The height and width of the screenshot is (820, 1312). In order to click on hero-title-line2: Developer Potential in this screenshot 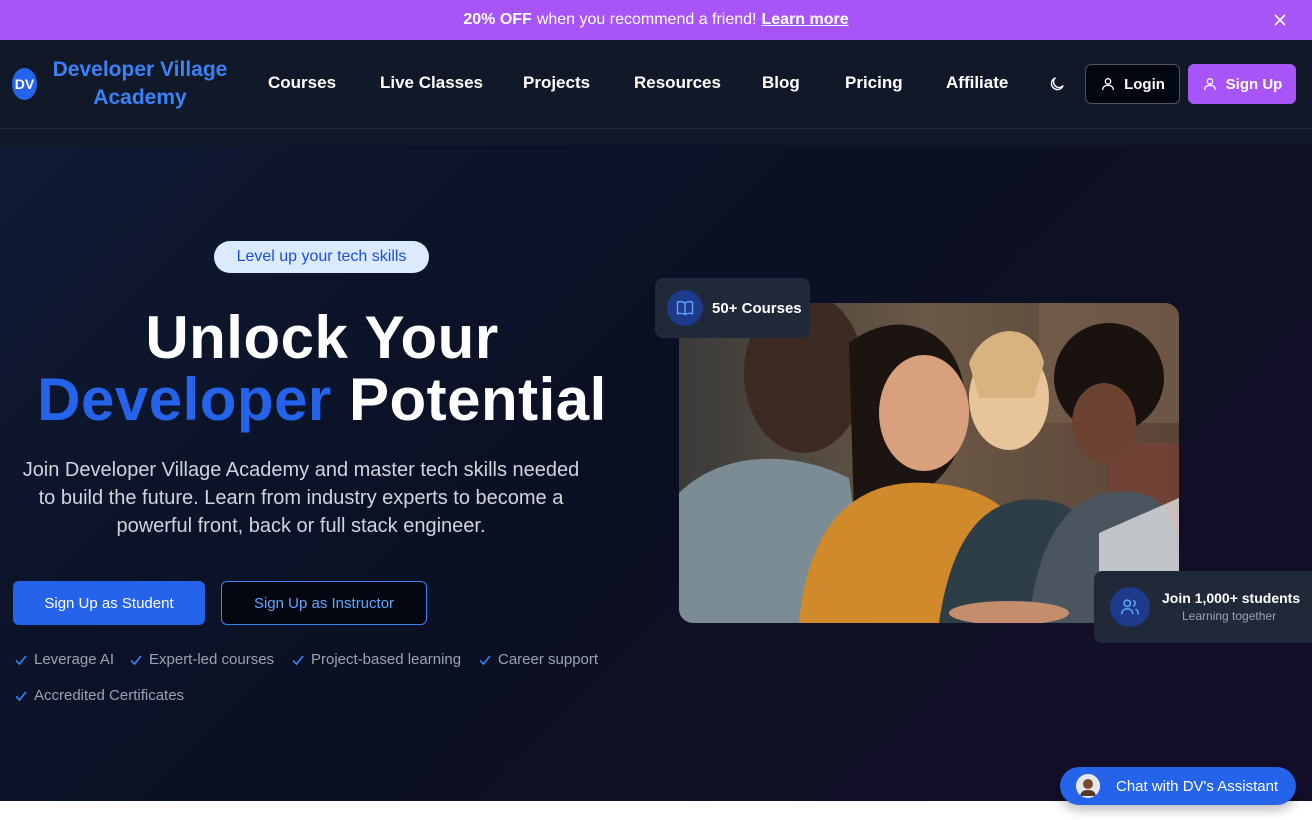, I will do `click(322, 400)`.